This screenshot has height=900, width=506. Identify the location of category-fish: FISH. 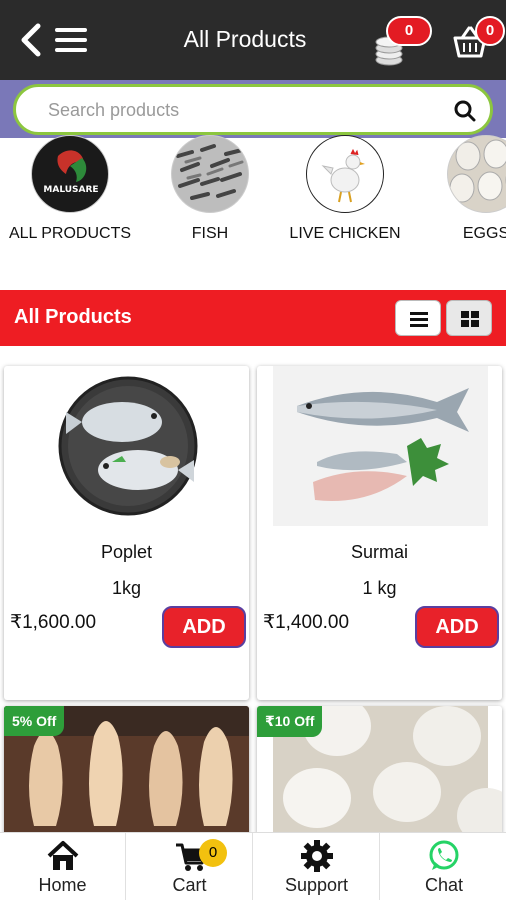
(210, 195).